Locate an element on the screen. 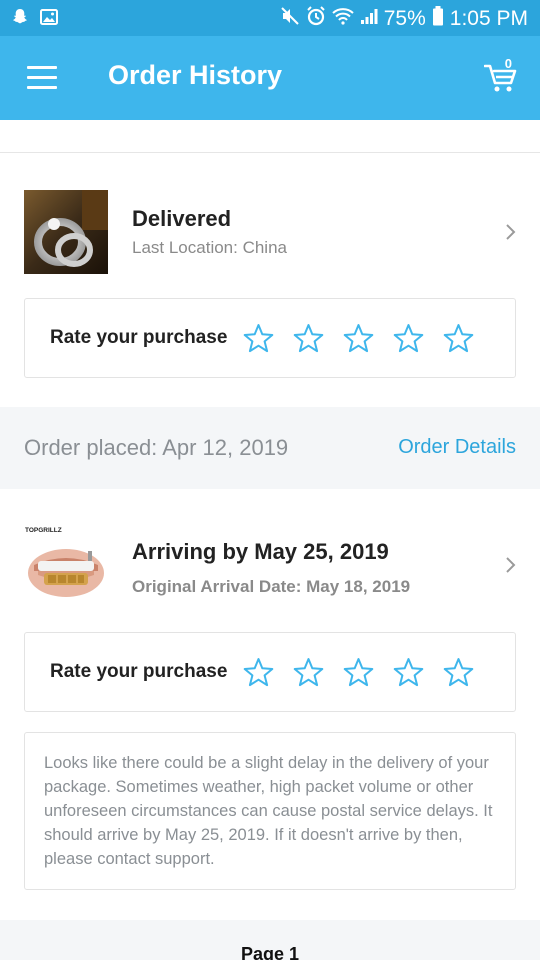 The height and width of the screenshot is (960, 540). divider is located at coordinates (270, 152).